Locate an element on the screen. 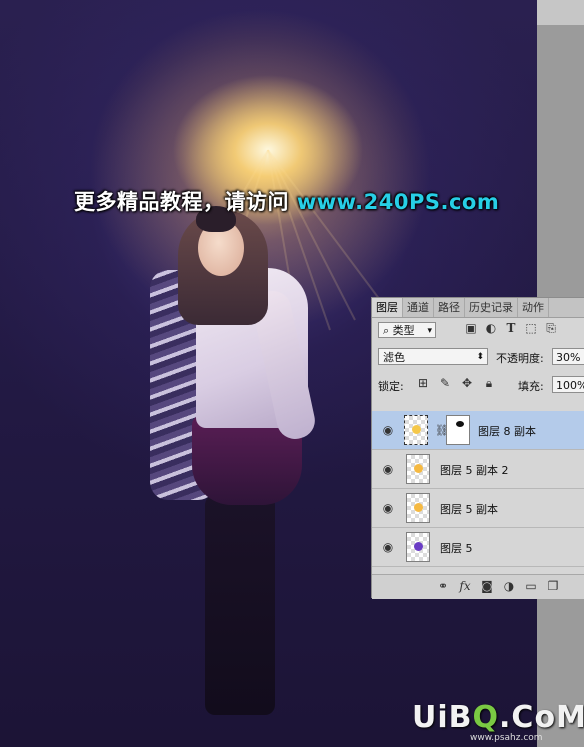  layer-name: 图层 5 副本 is located at coordinates (469, 509).